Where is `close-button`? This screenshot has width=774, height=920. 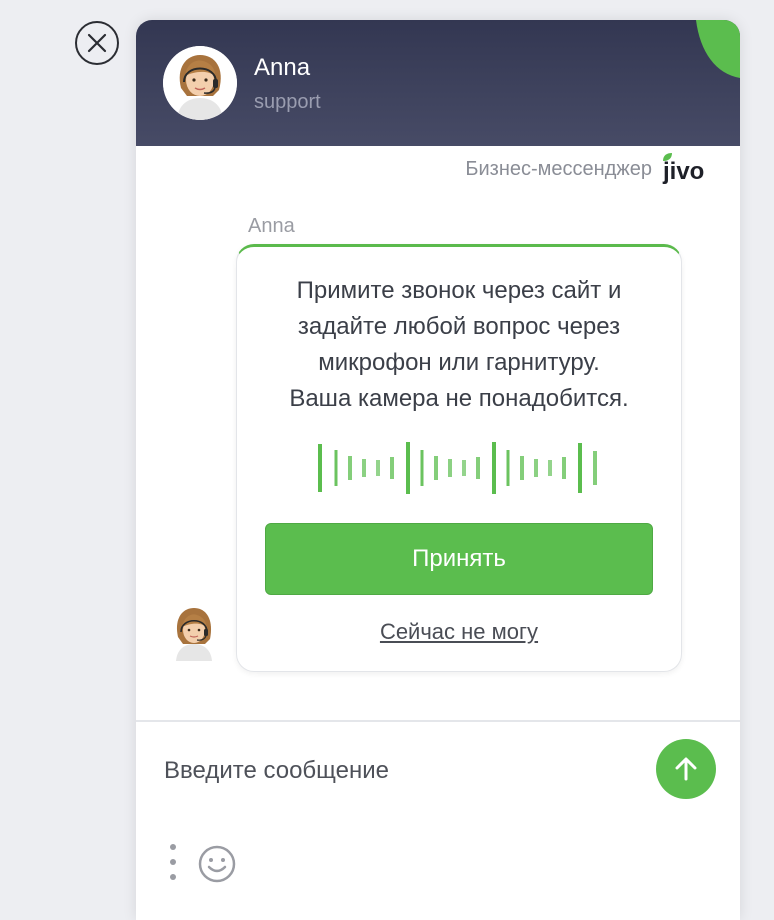
close-button is located at coordinates (97, 43).